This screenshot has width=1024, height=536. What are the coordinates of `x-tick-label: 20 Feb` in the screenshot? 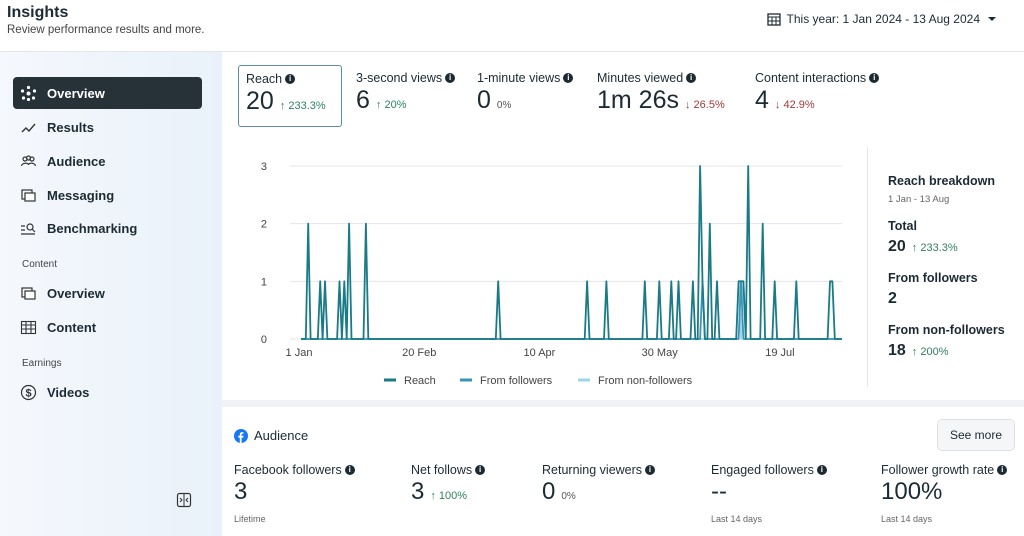 It's located at (419, 353).